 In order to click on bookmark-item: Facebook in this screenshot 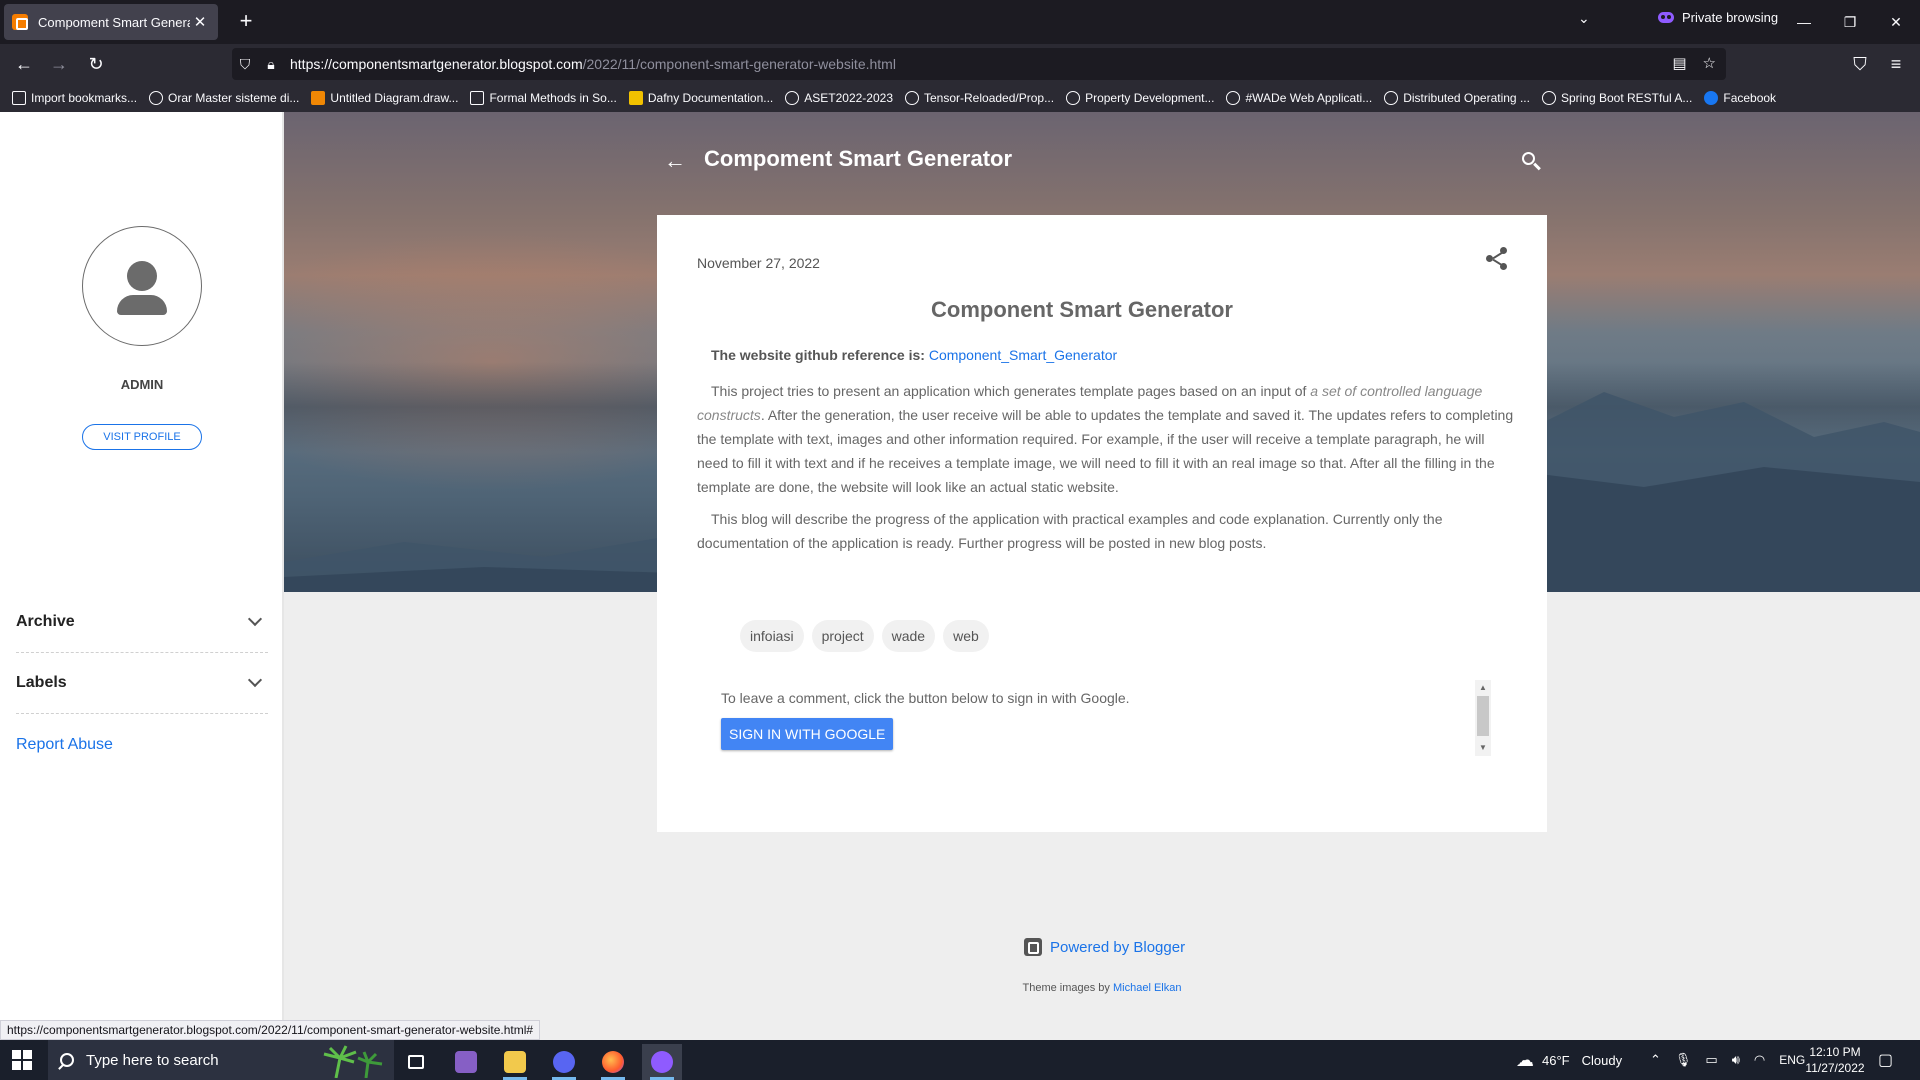, I will do `click(1740, 98)`.